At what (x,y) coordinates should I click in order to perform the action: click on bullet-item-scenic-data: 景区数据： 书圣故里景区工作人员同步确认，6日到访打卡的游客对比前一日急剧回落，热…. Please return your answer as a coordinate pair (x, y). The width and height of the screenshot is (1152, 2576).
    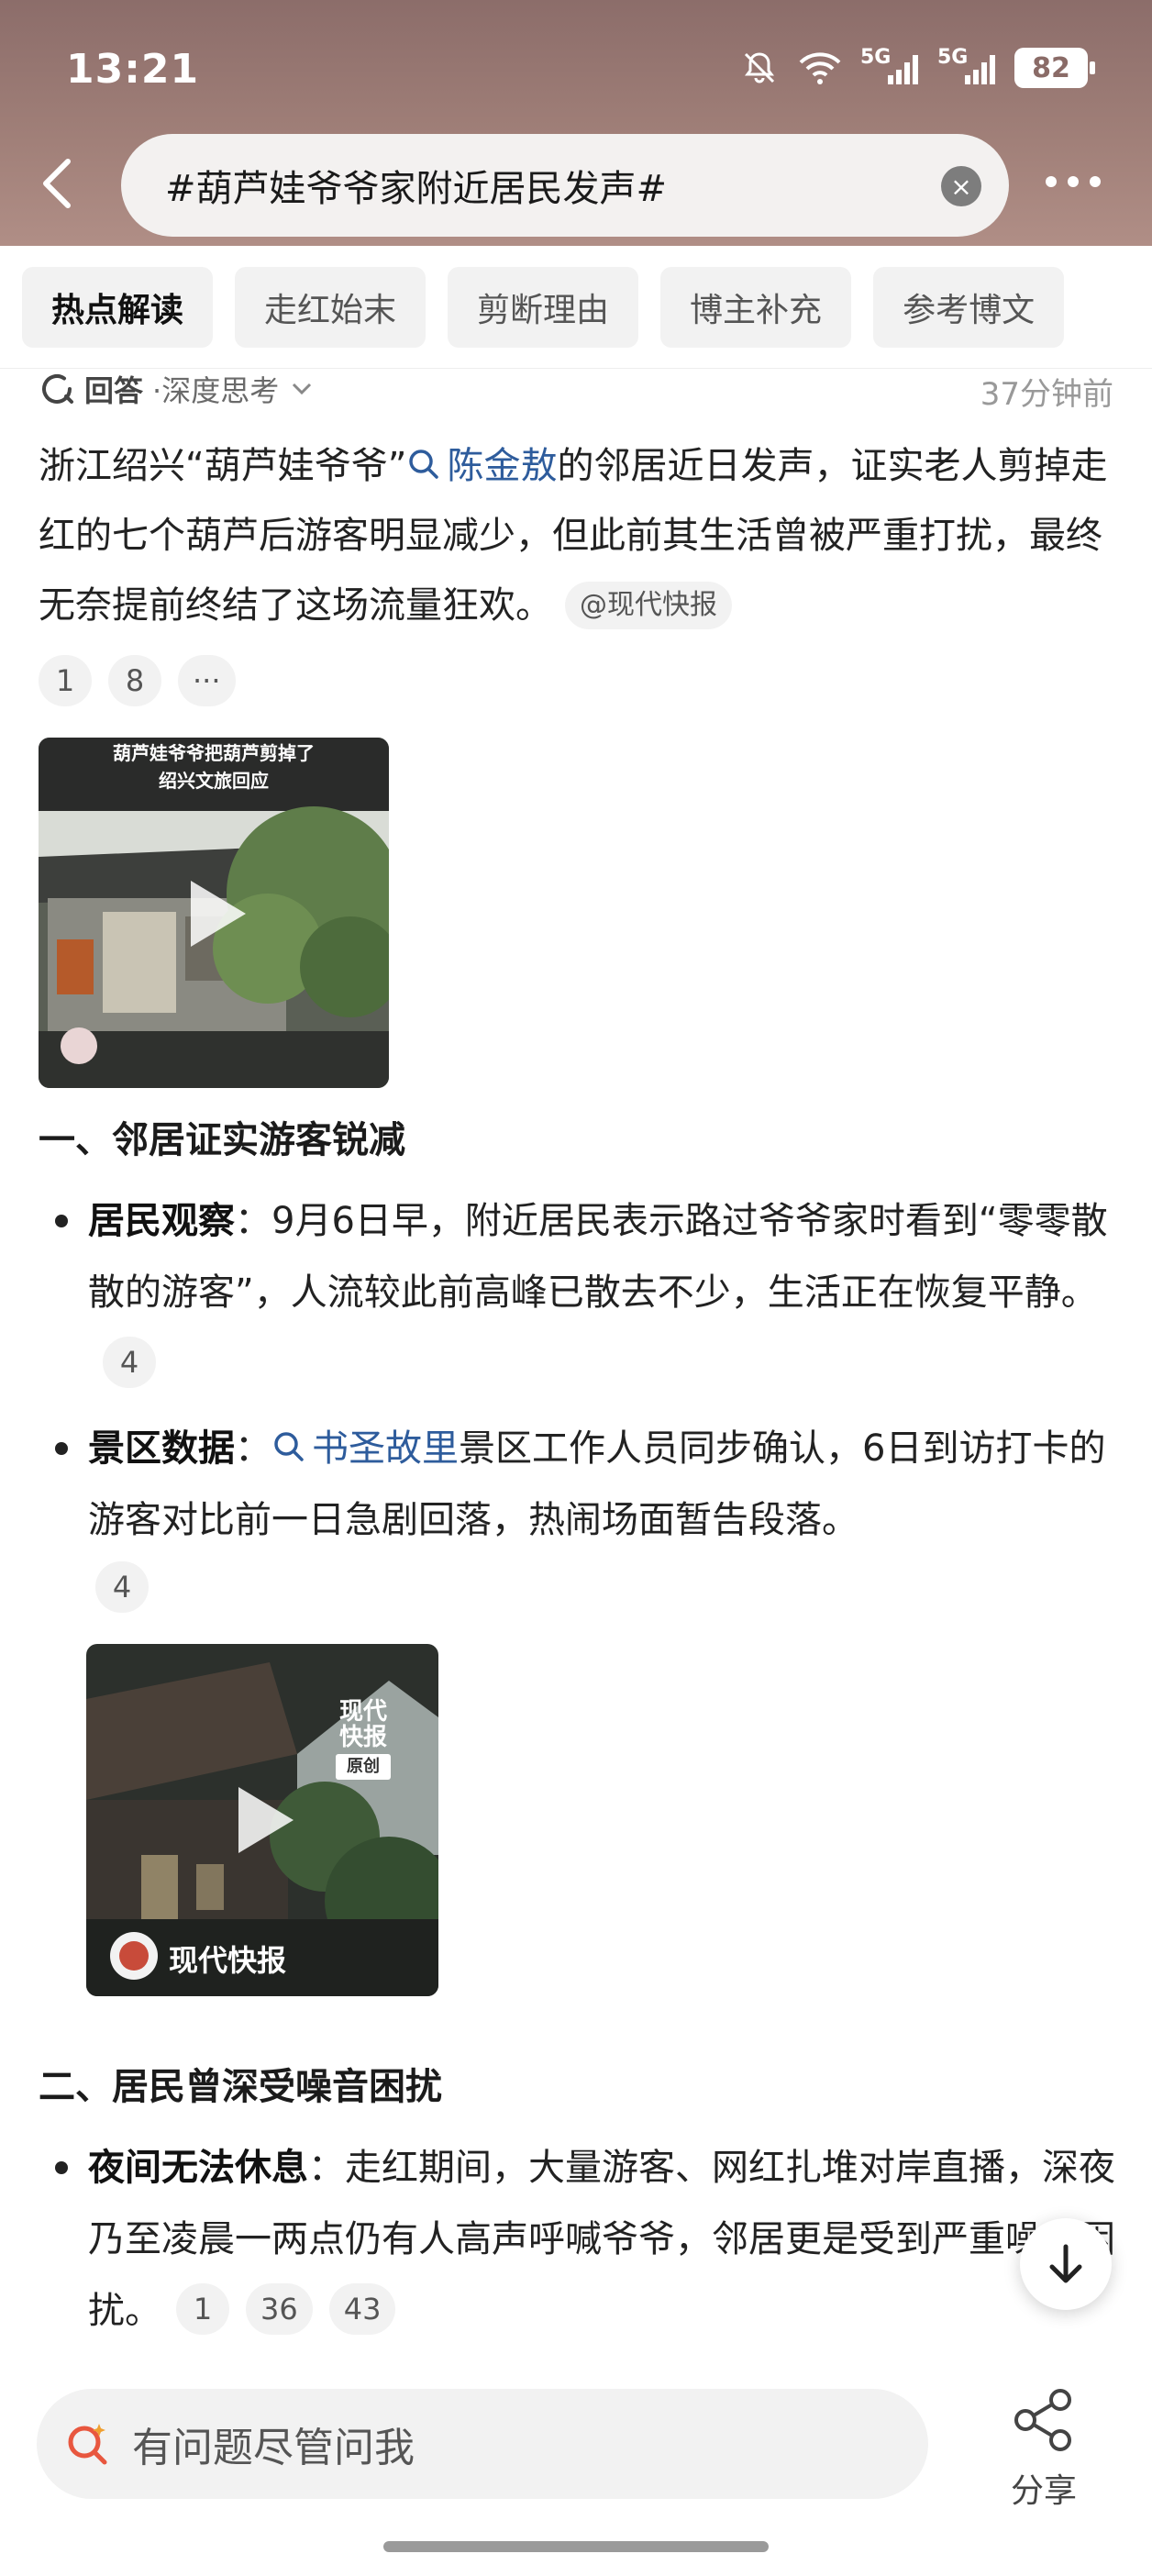
    Looking at the image, I should click on (603, 1484).